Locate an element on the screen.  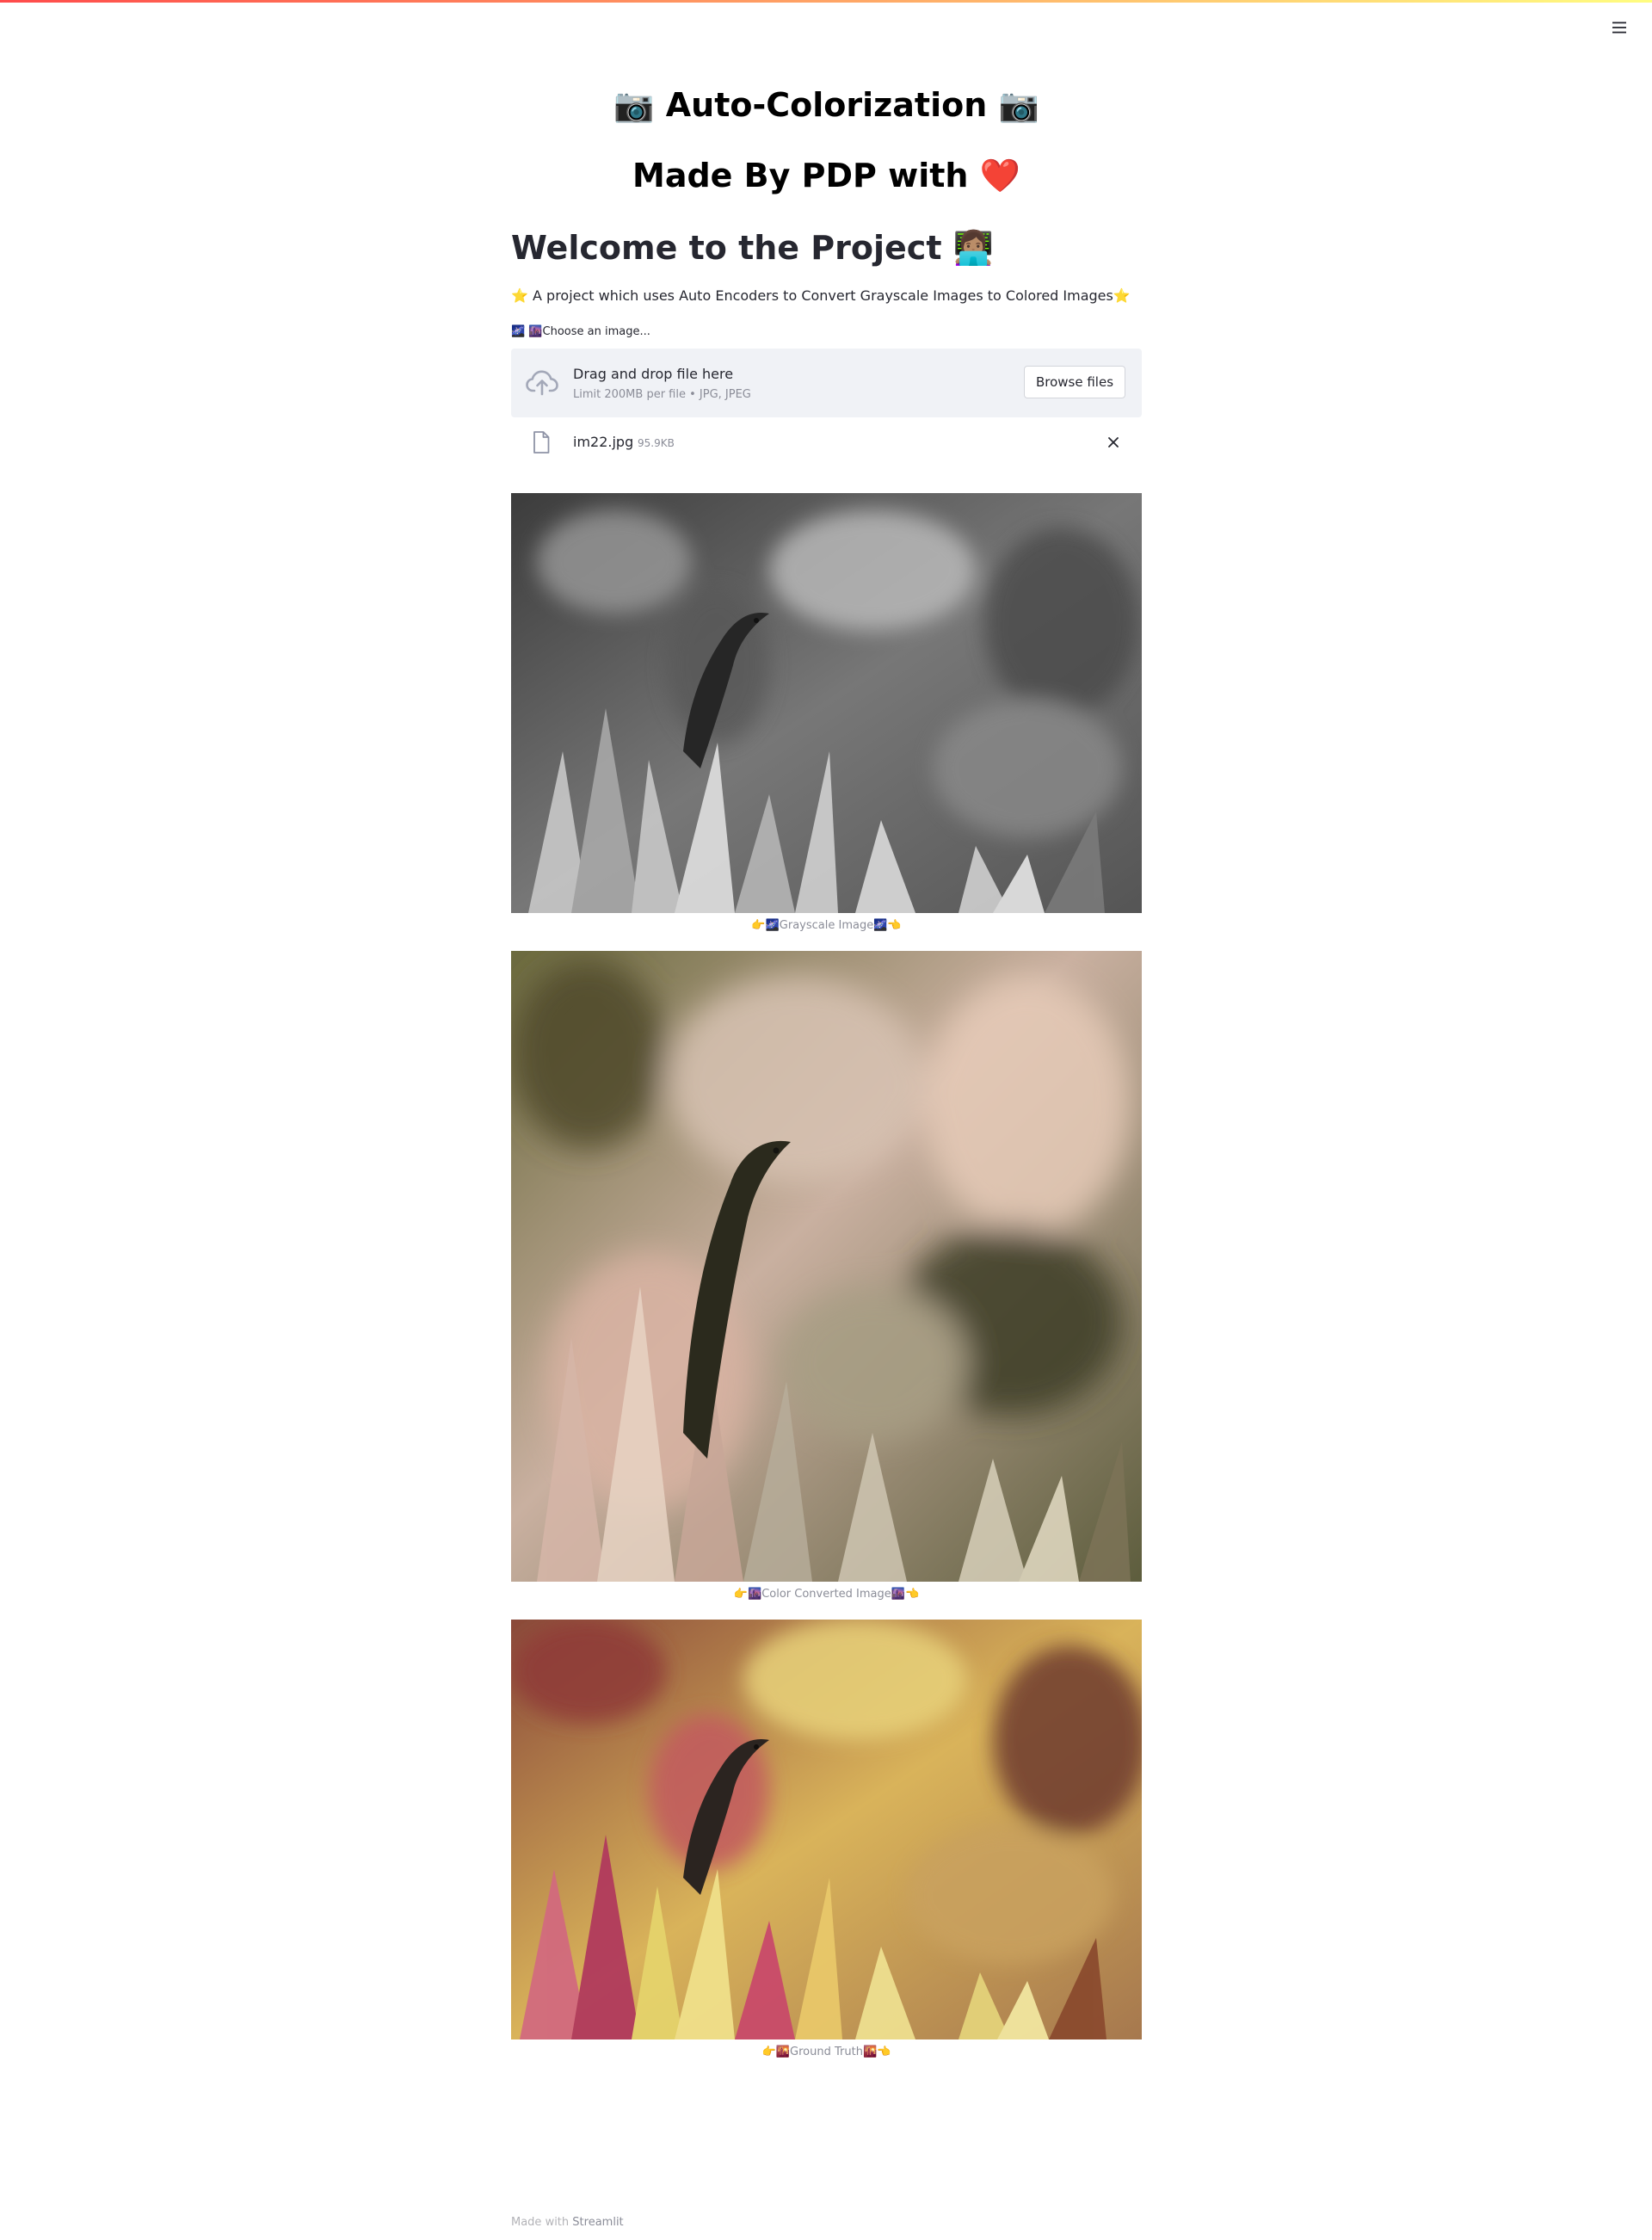
welcome-heading: Welcome to the Project 👩🏽‍💻 is located at coordinates (753, 248).